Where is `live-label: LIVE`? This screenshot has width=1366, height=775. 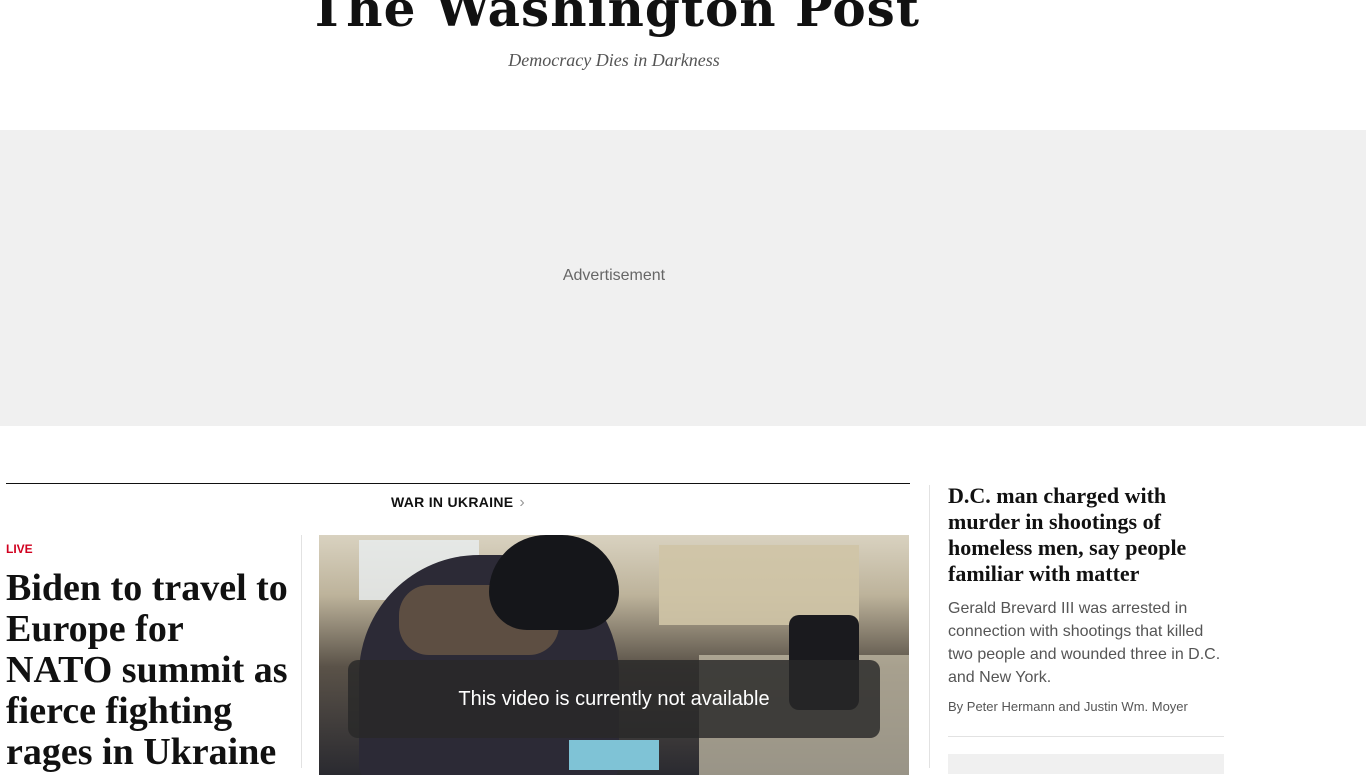
live-label: LIVE is located at coordinates (19, 549).